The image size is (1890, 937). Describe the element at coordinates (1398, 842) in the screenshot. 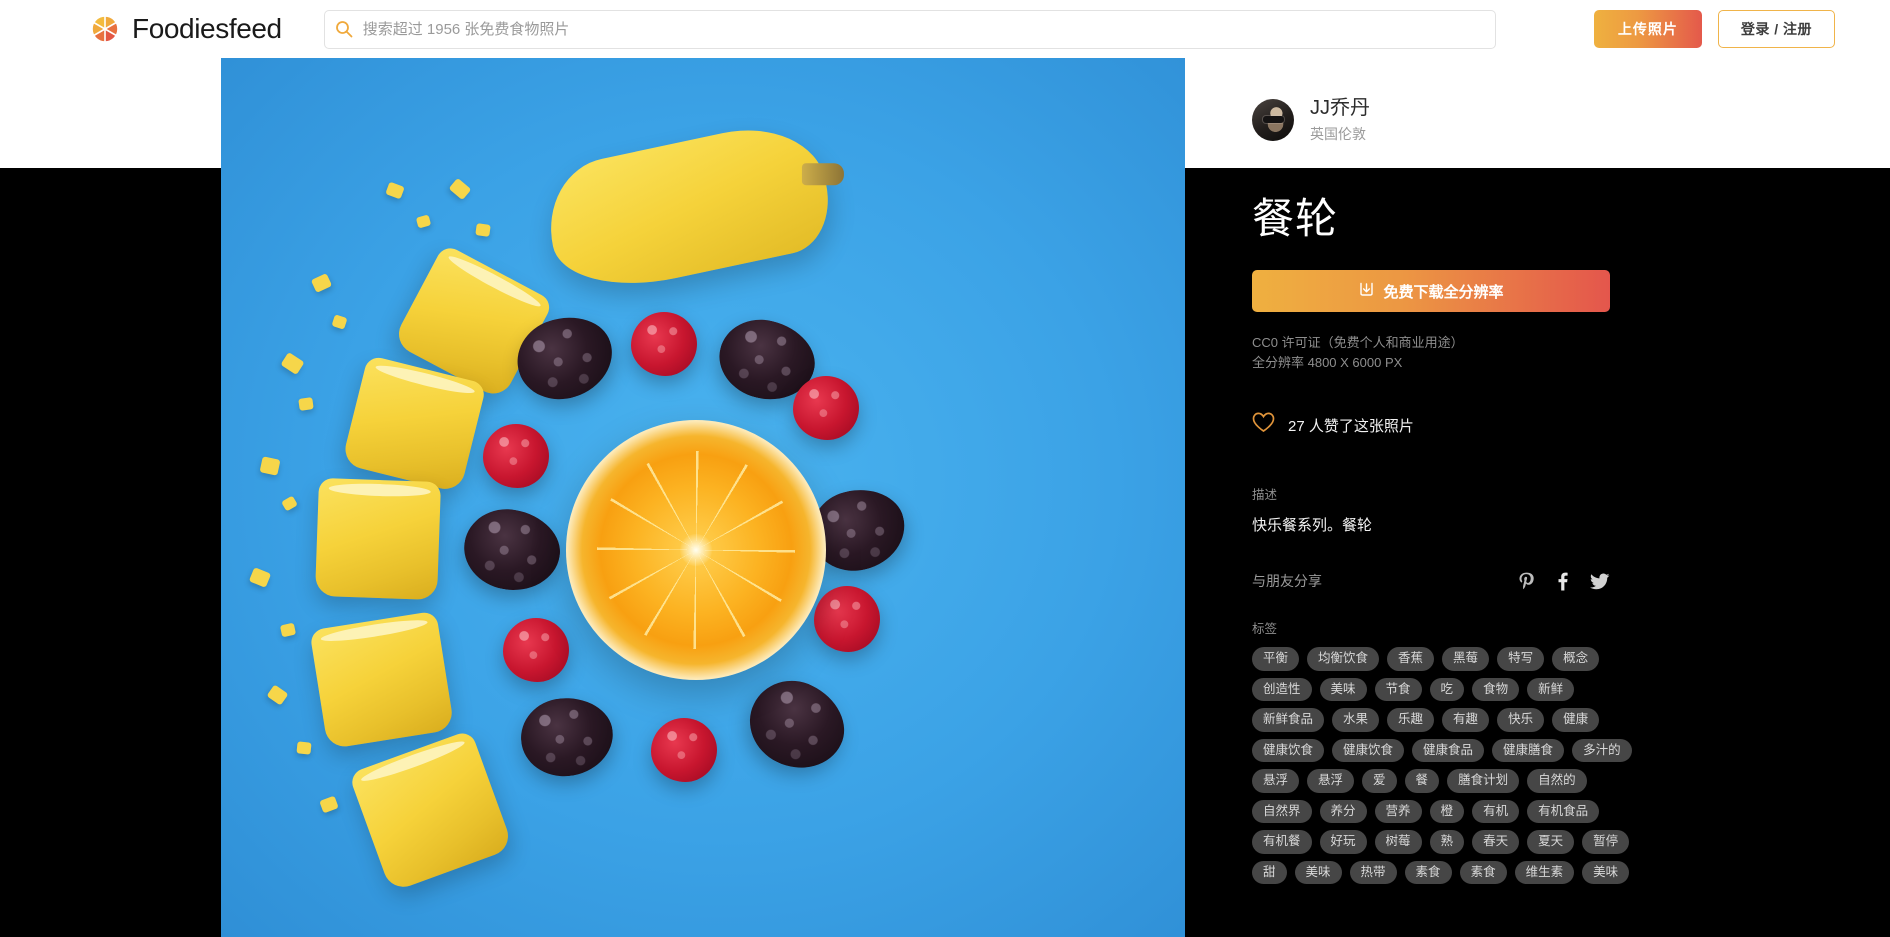

I see `tag-chip: 树莓` at that location.